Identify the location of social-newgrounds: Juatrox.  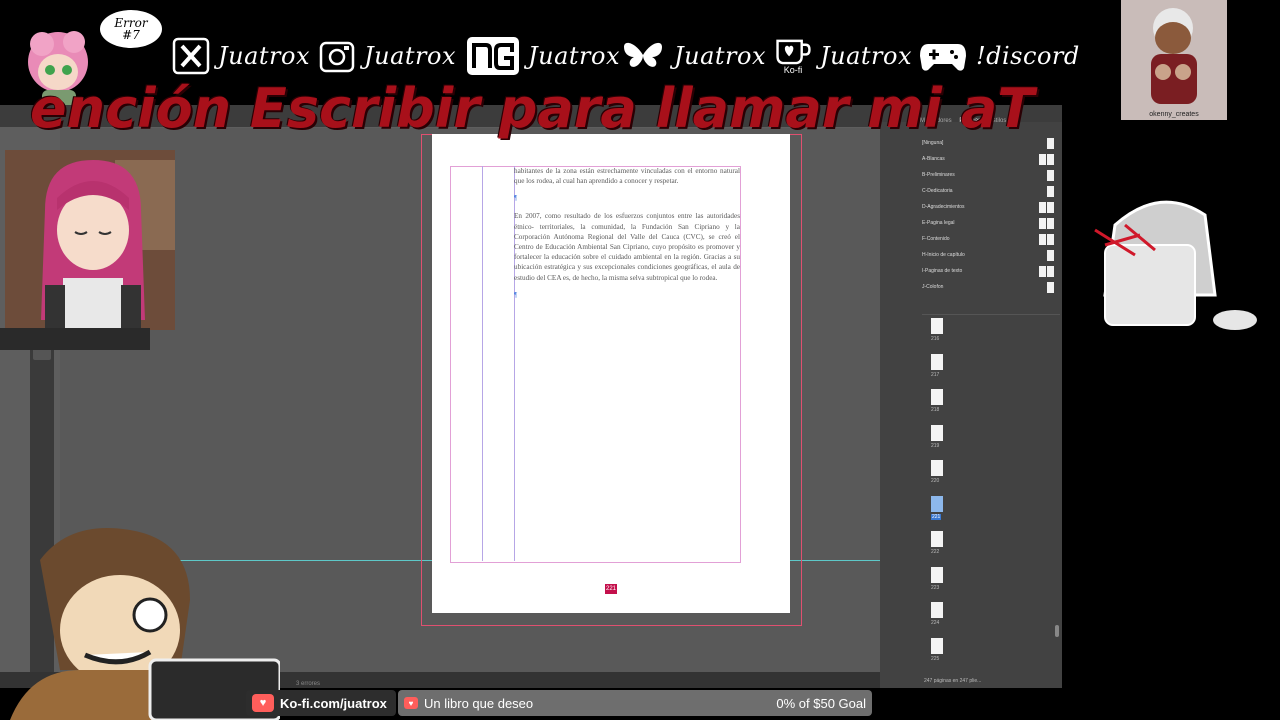
(543, 56).